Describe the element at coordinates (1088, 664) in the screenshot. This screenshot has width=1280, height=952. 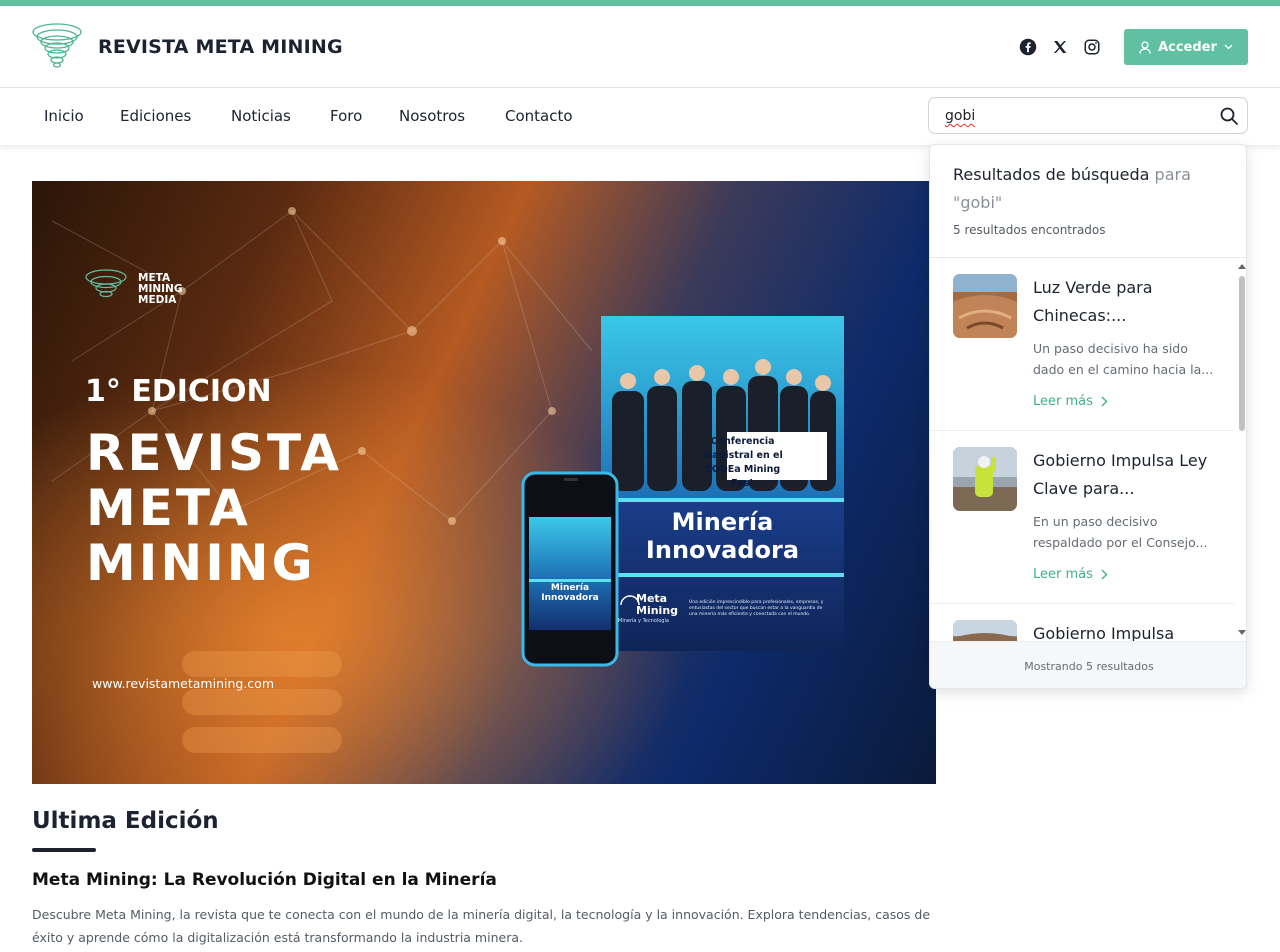
I see `search-results-footer: Mostrando 5 resultados` at that location.